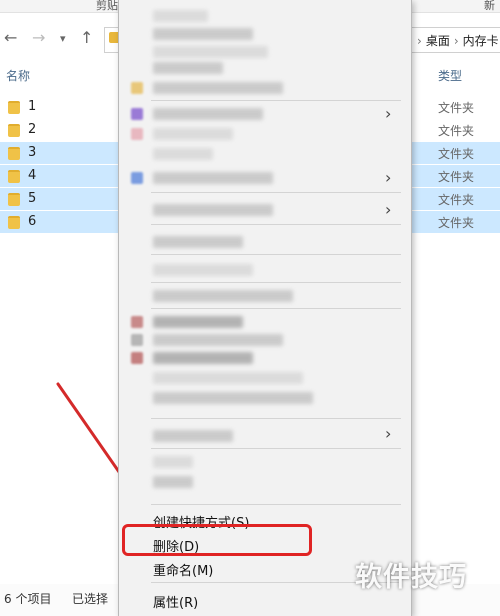 This screenshot has width=500, height=616. Describe the element at coordinates (411, 577) in the screenshot. I see `watermark: 软件技巧` at that location.